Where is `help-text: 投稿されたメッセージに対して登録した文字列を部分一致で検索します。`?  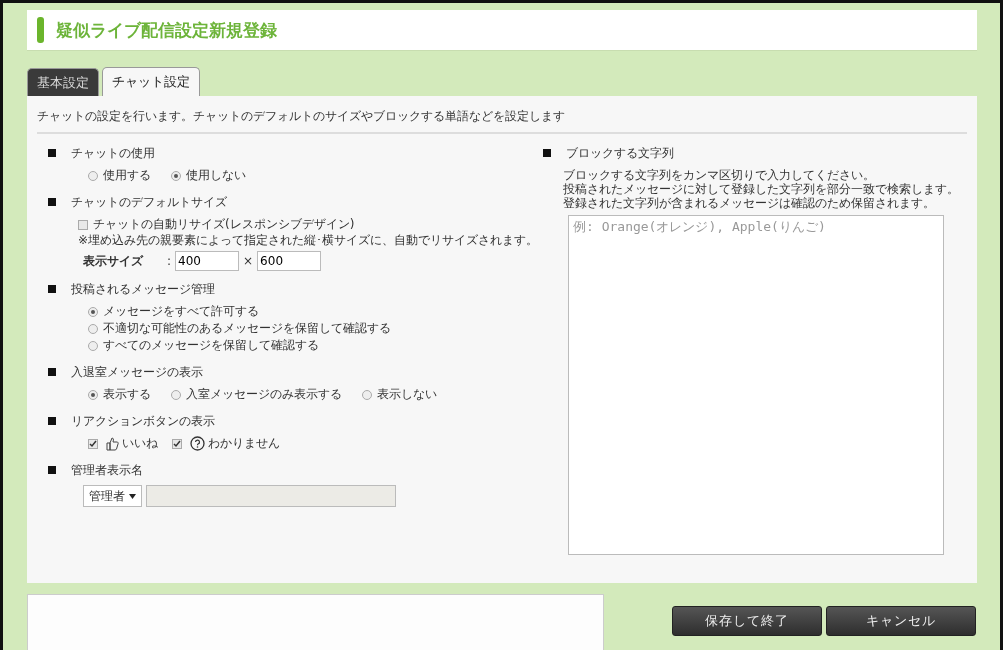
help-text: 投稿されたメッセージに対して登録した文字列を部分一致で検索します。 is located at coordinates (761, 189).